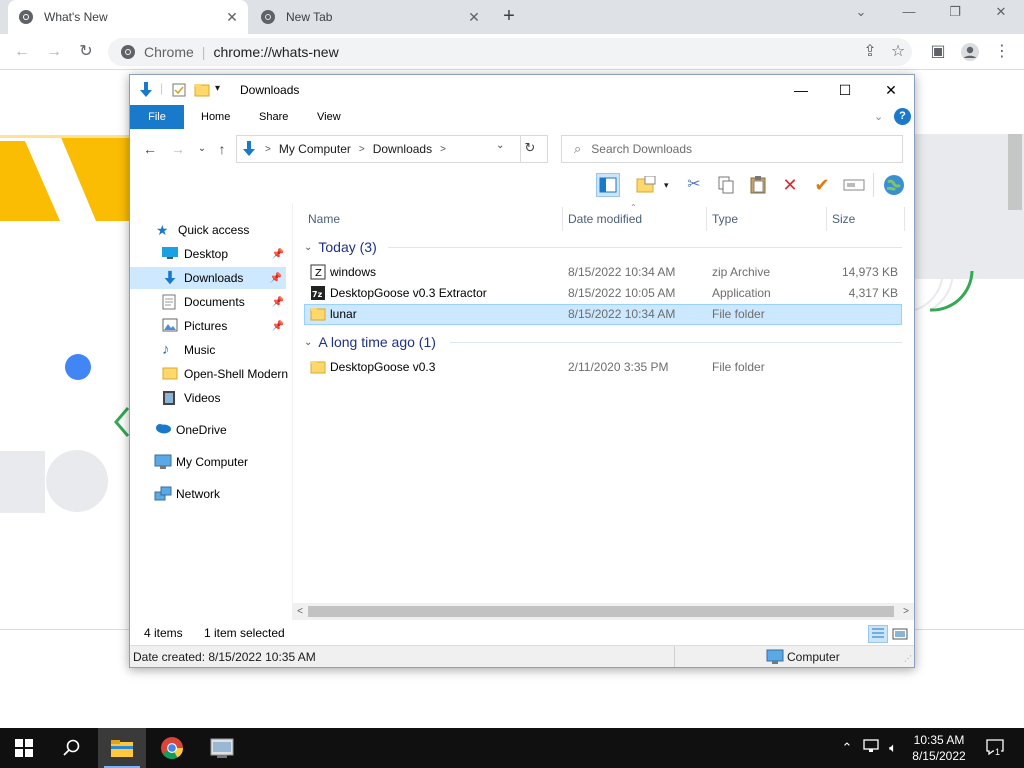 This screenshot has height=768, width=1024. I want to click on recent-locations-icon: ⌄, so click(202, 149).